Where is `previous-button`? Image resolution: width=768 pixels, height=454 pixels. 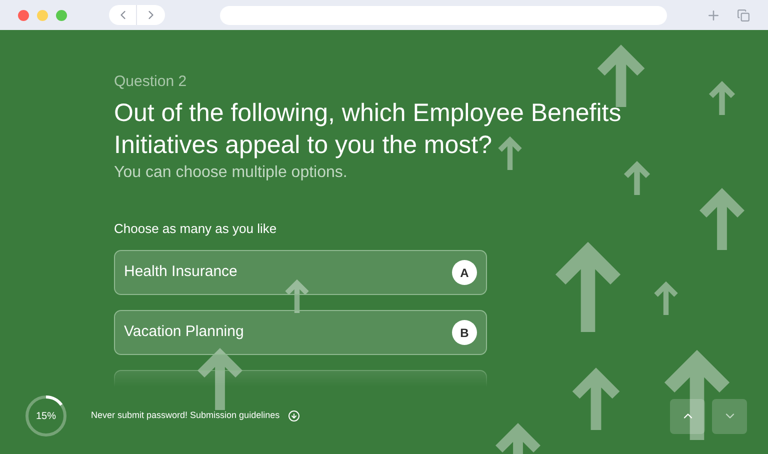 previous-button is located at coordinates (687, 416).